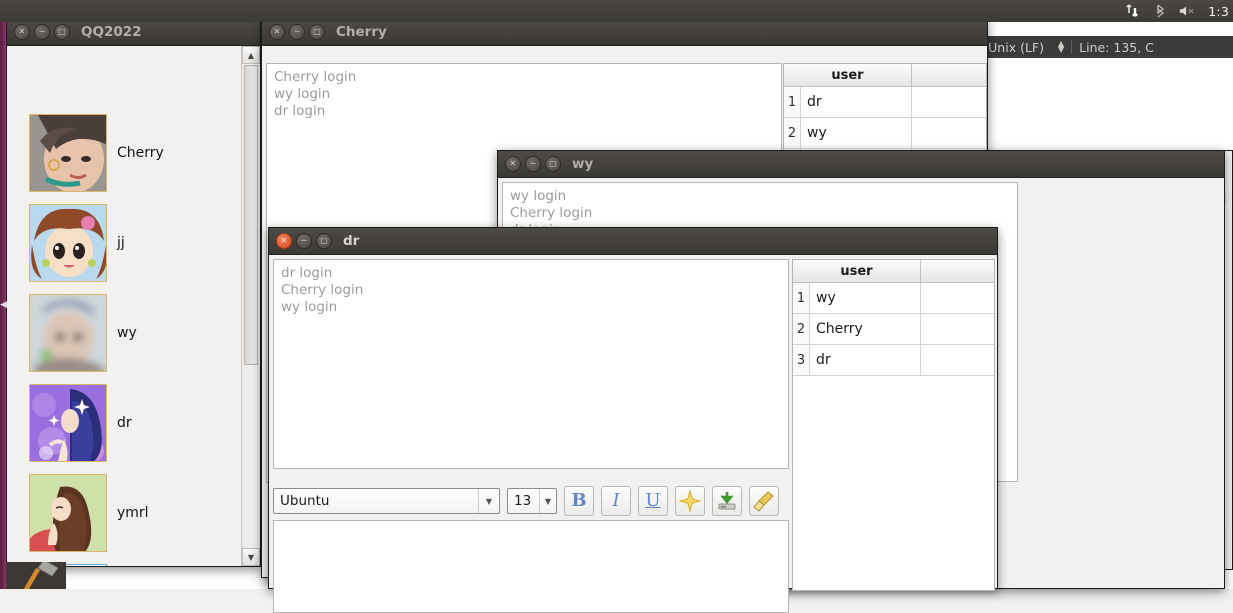 The width and height of the screenshot is (1233, 613). What do you see at coordinates (251, 557) in the screenshot?
I see `scroll-down-icon: ▼` at bounding box center [251, 557].